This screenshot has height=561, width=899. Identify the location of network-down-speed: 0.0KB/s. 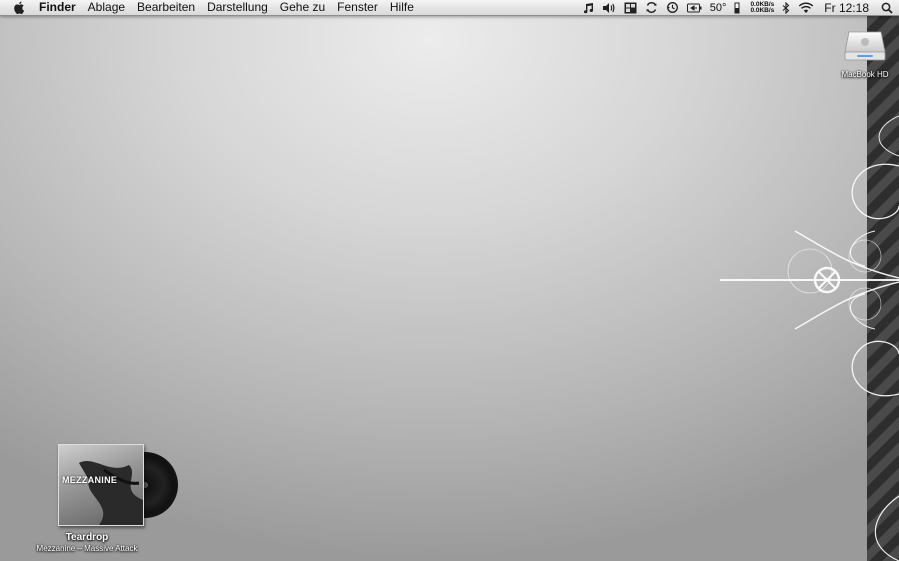
(762, 10).